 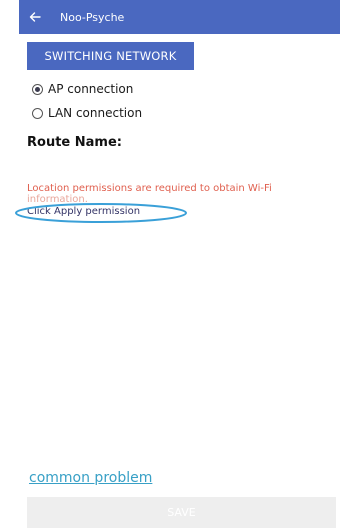 I want to click on radio-button-checked, so click(x=37, y=89).